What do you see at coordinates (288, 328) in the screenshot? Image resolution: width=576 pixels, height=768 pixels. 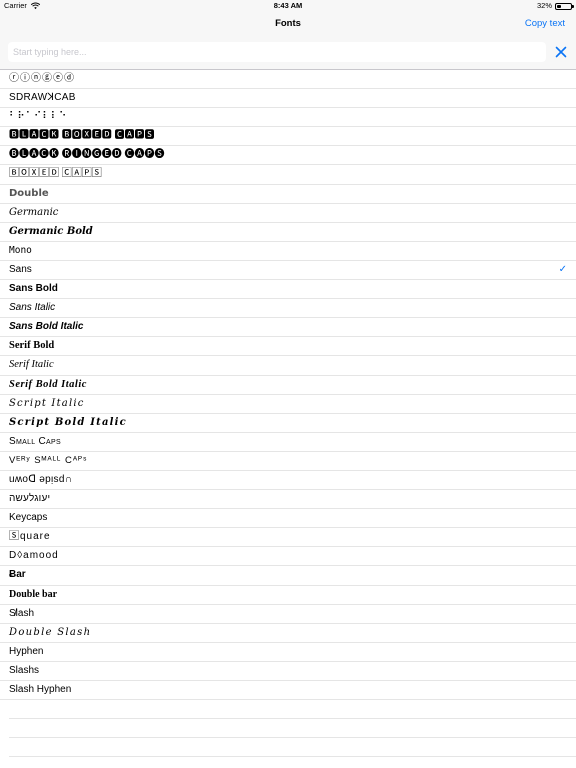 I see `list-item: Sans Bold Italic` at bounding box center [288, 328].